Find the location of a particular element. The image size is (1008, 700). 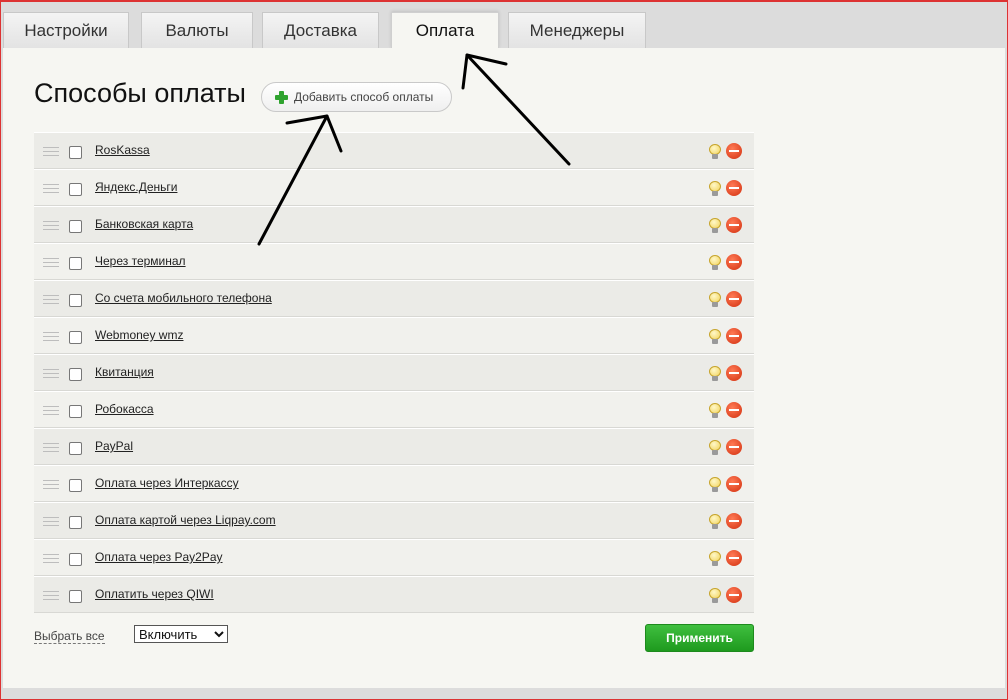

list-footer: Выбрать все Включить Применить is located at coordinates (394, 639).